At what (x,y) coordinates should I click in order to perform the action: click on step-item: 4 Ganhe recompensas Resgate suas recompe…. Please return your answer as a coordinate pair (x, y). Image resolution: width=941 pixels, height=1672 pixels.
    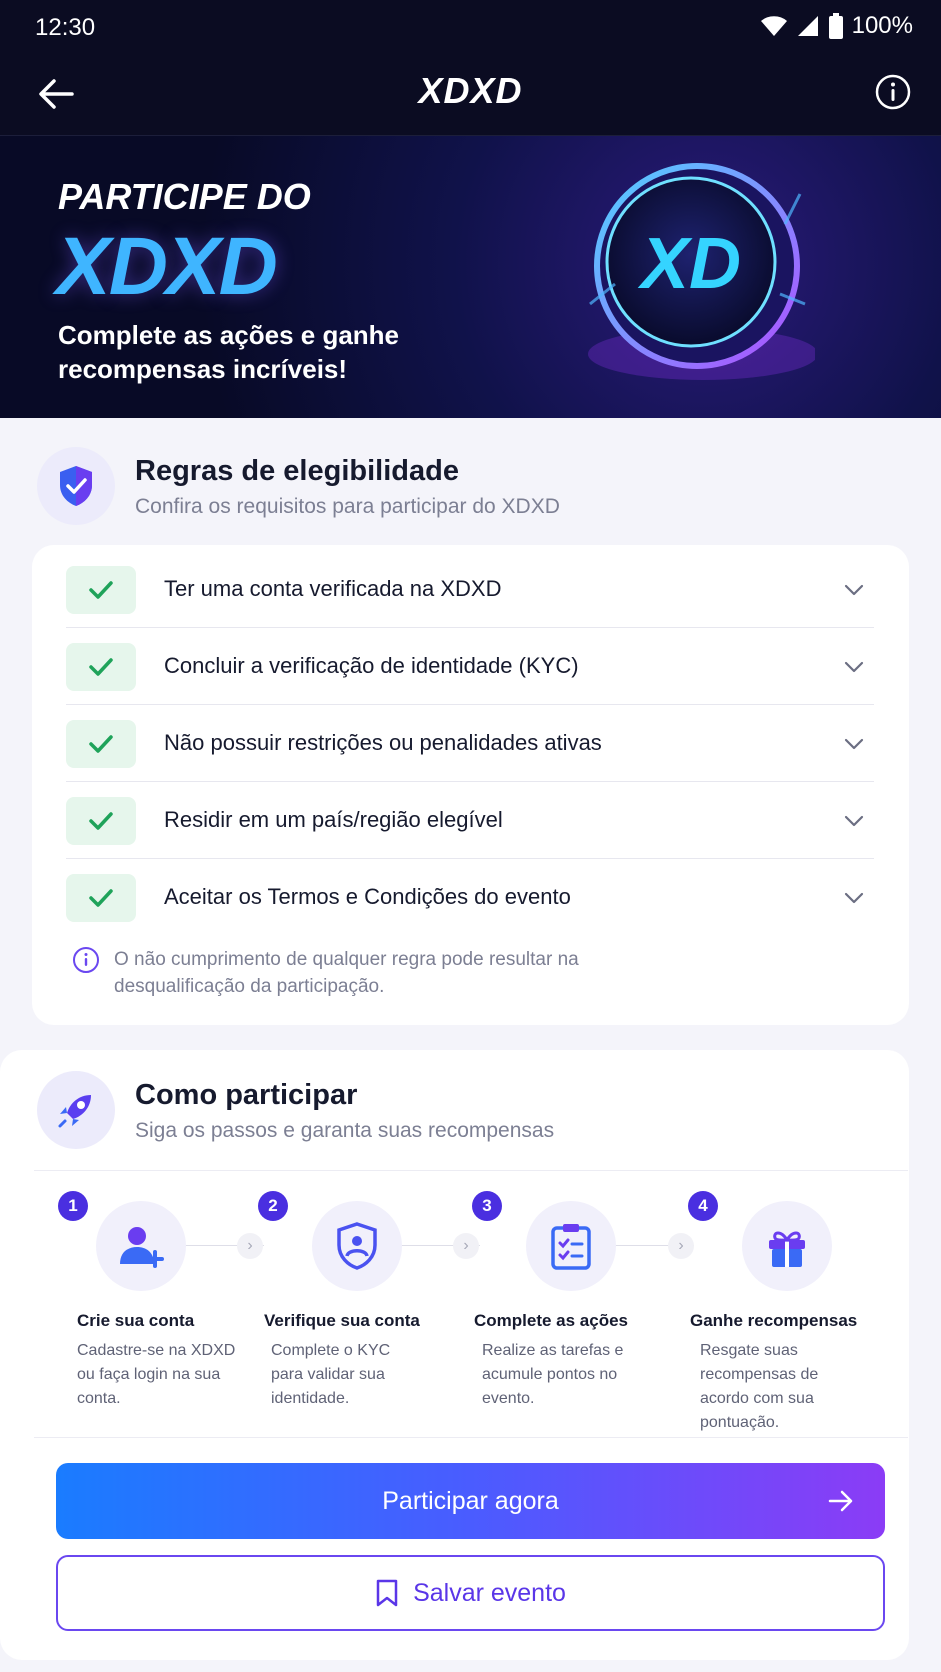
    Looking at the image, I should click on (790, 1305).